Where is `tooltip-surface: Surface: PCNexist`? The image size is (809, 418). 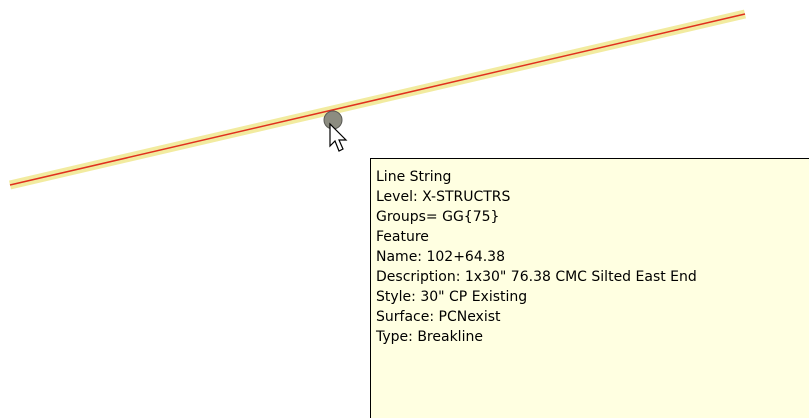 tooltip-surface: Surface: PCNexist is located at coordinates (438, 317).